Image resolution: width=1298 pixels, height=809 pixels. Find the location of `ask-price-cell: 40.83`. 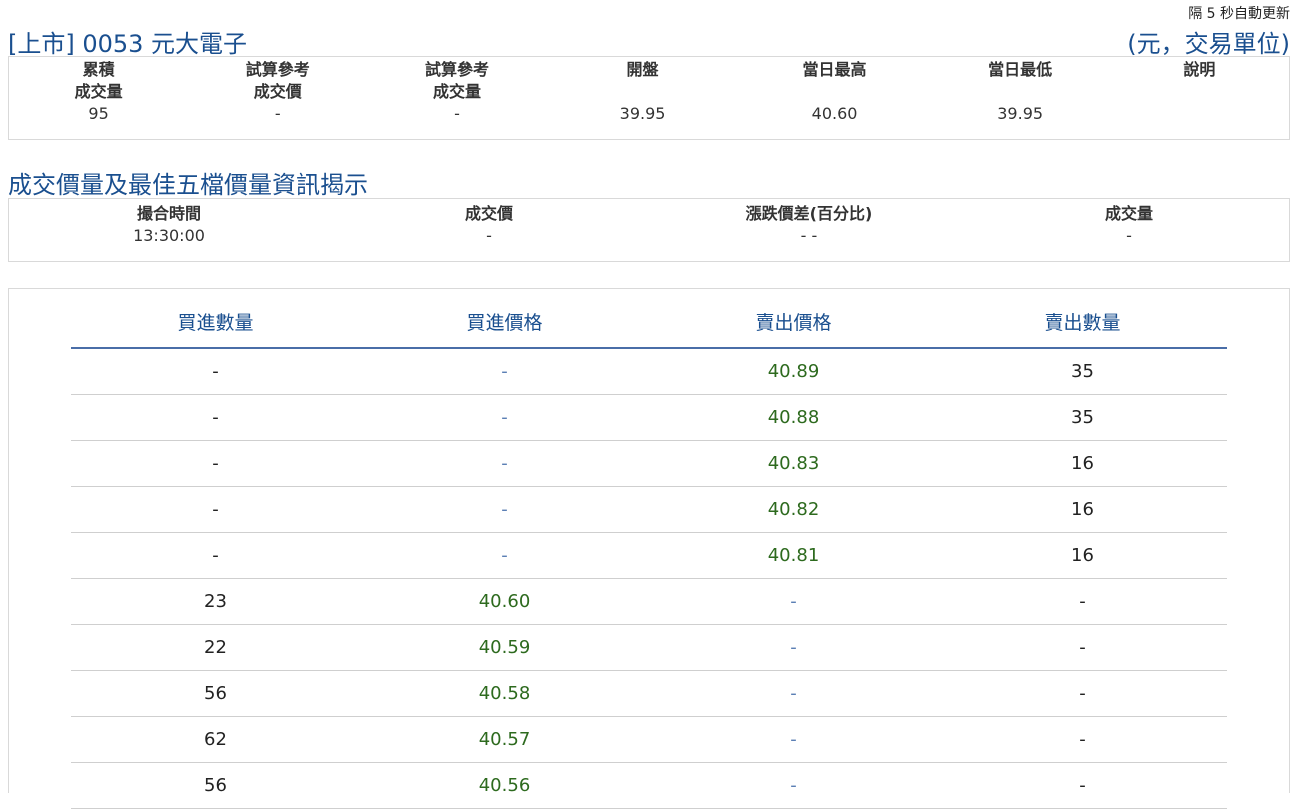

ask-price-cell: 40.83 is located at coordinates (793, 463).